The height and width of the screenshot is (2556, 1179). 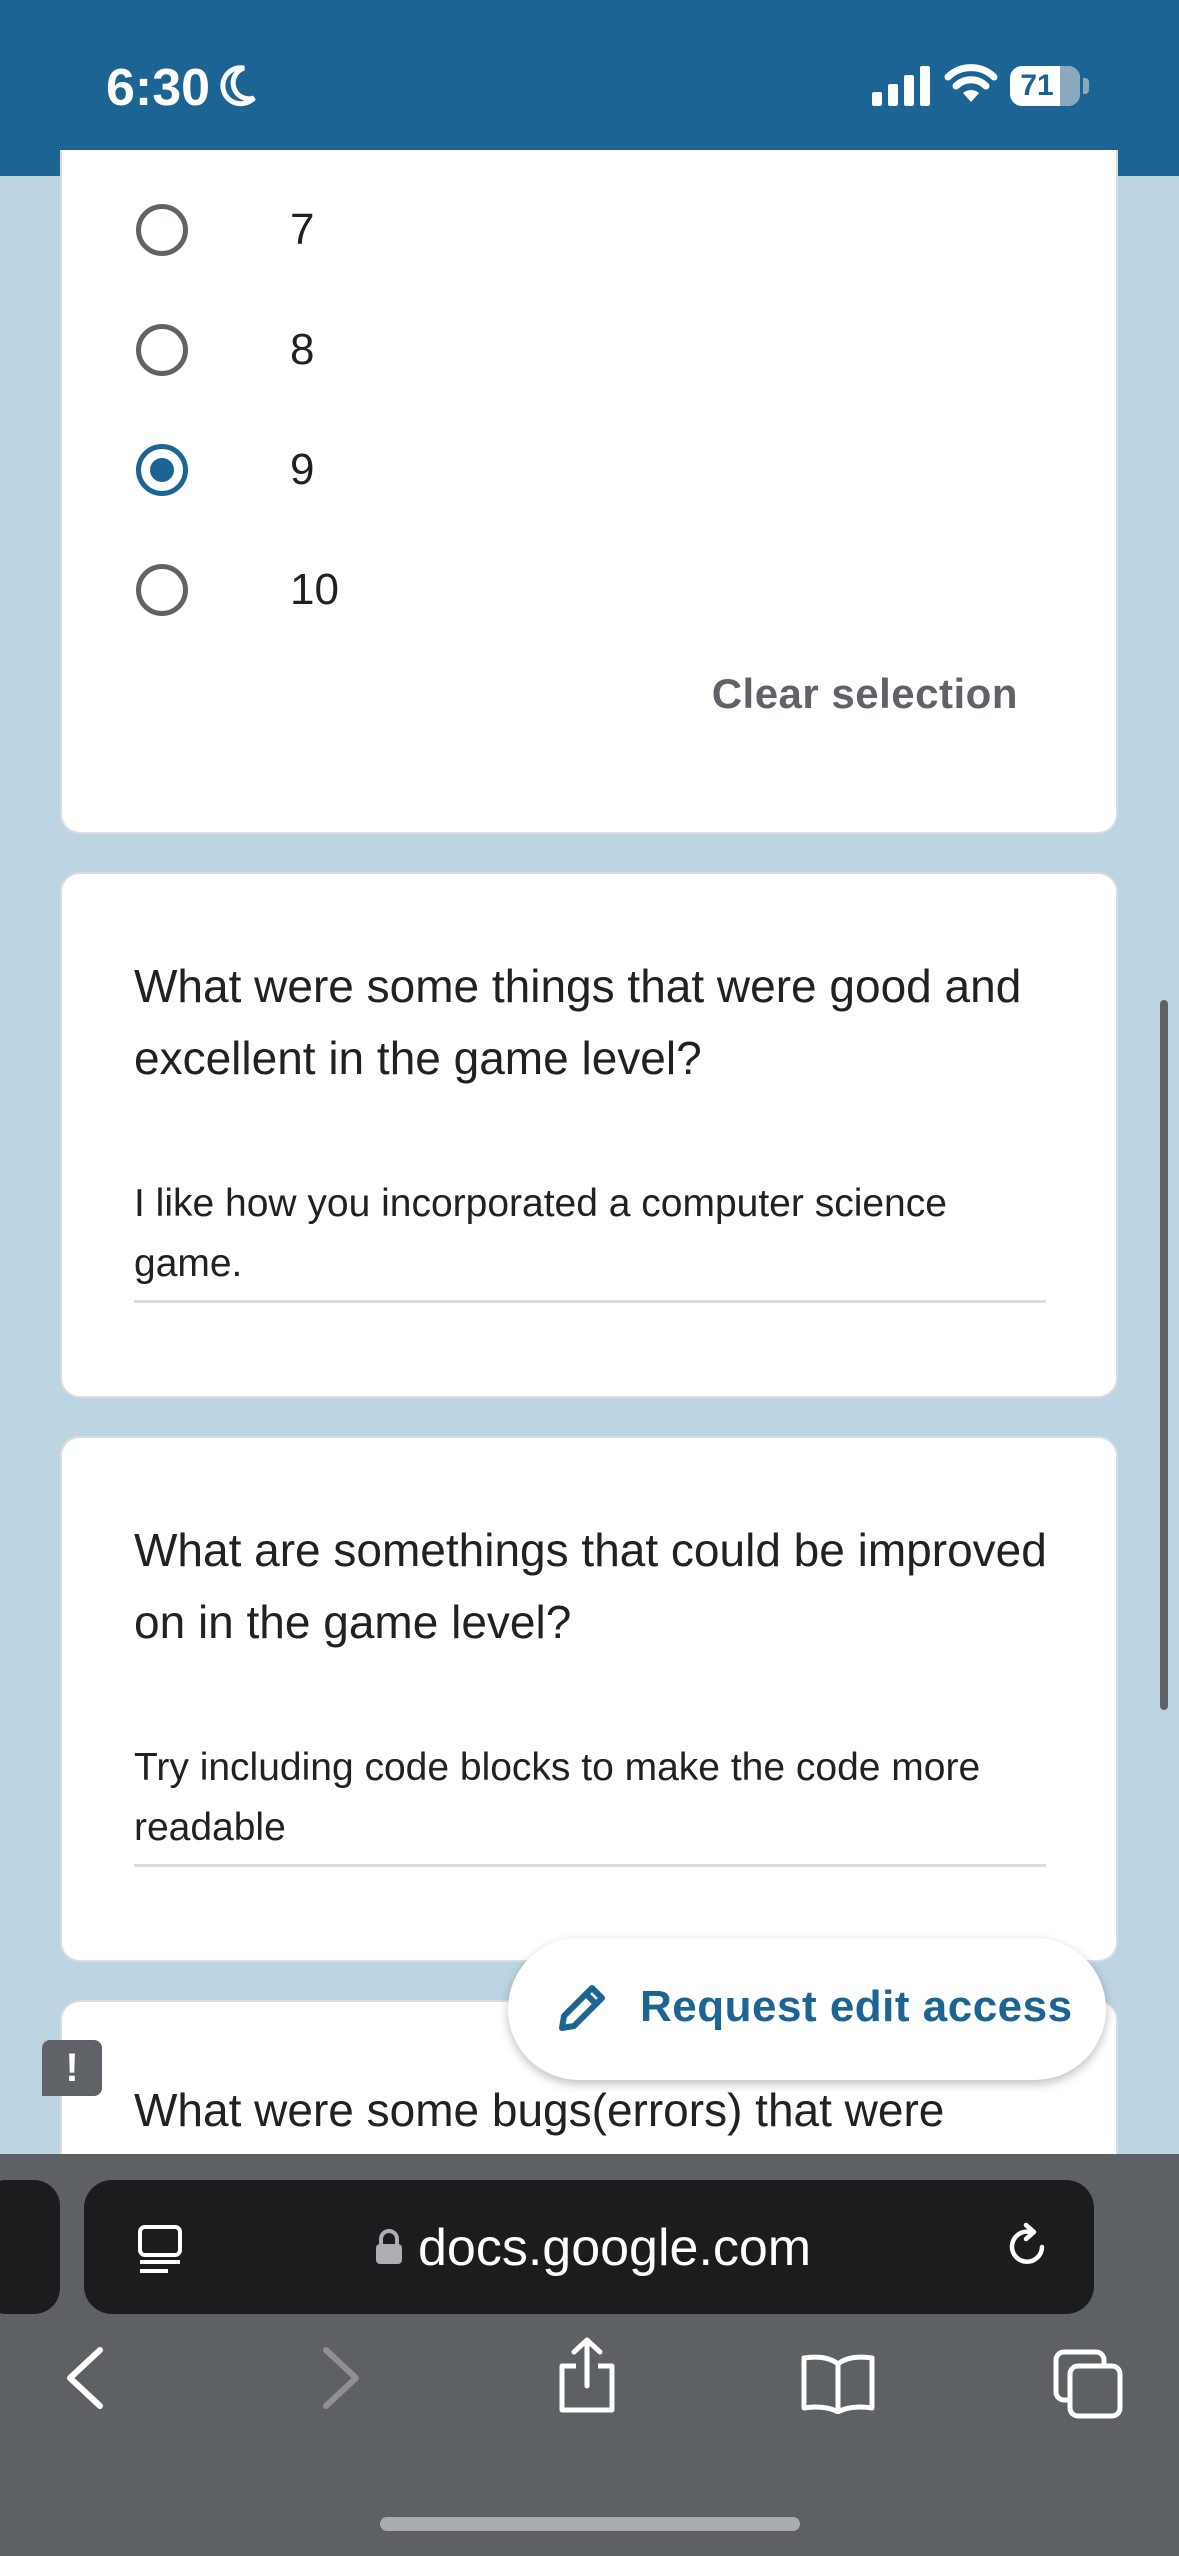 What do you see at coordinates (302, 349) in the screenshot?
I see `radio-label: 8` at bounding box center [302, 349].